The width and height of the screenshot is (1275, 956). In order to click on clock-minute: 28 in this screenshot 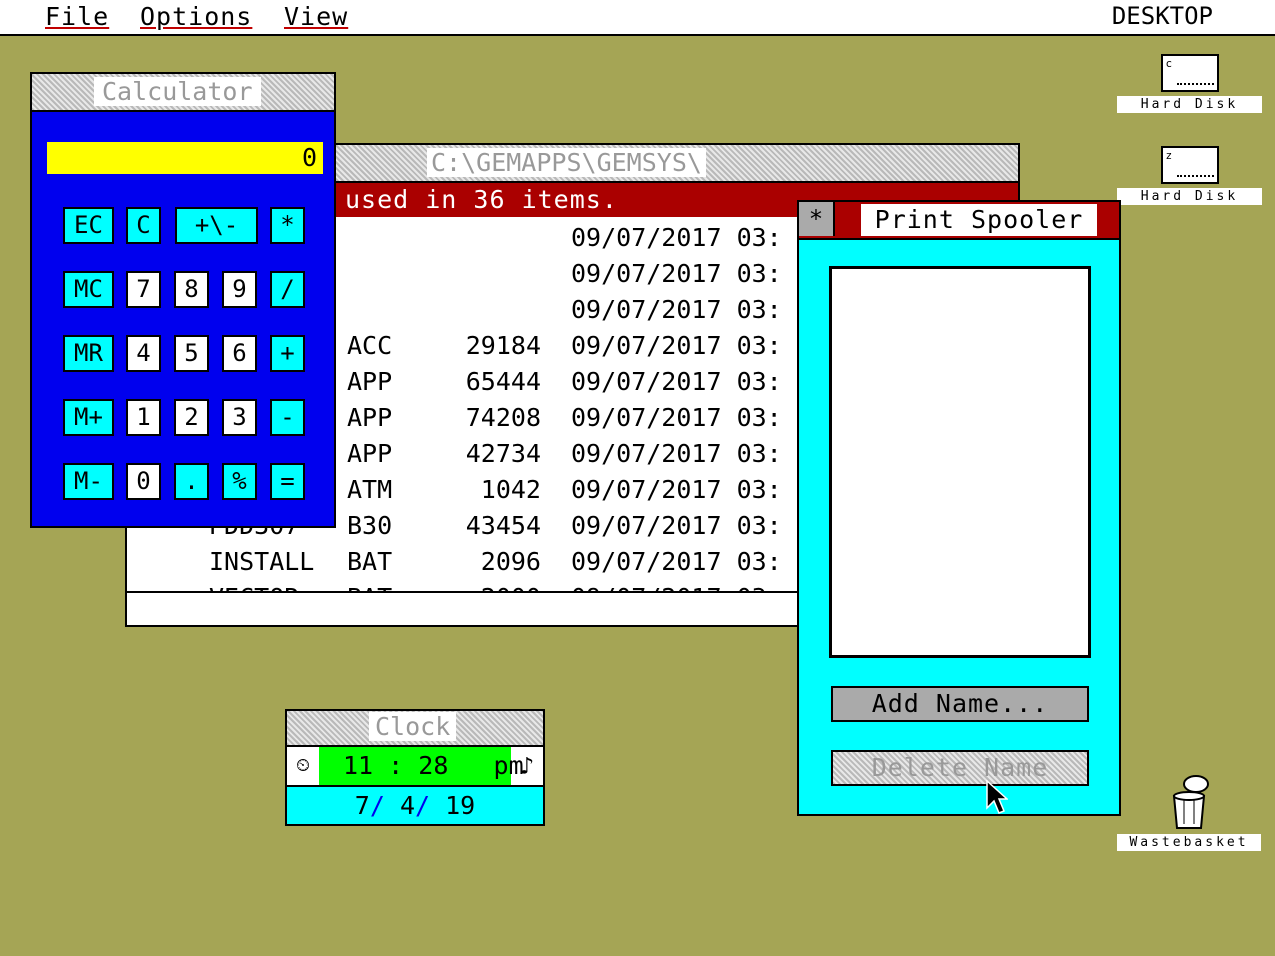, I will do `click(433, 765)`.